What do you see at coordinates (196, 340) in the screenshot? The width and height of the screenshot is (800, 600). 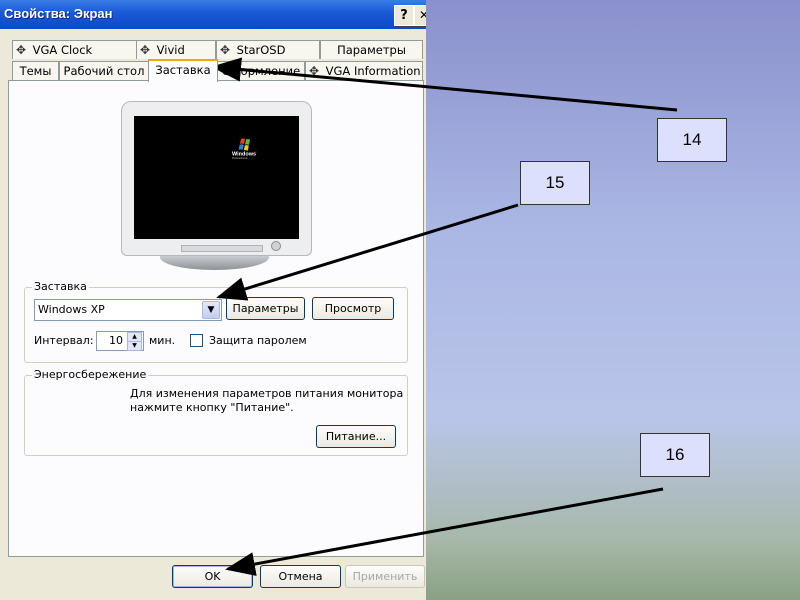 I see `password-checkbox` at bounding box center [196, 340].